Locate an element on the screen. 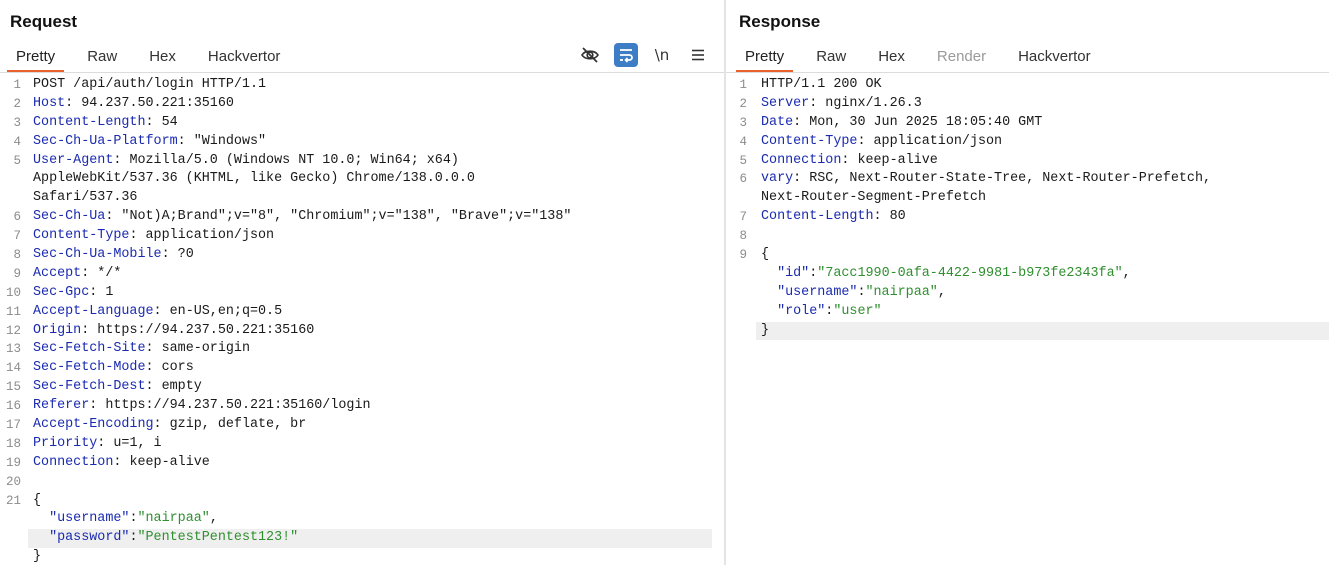 This screenshot has height=565, width=1329. response-tab-hex: Hex is located at coordinates (891, 58).